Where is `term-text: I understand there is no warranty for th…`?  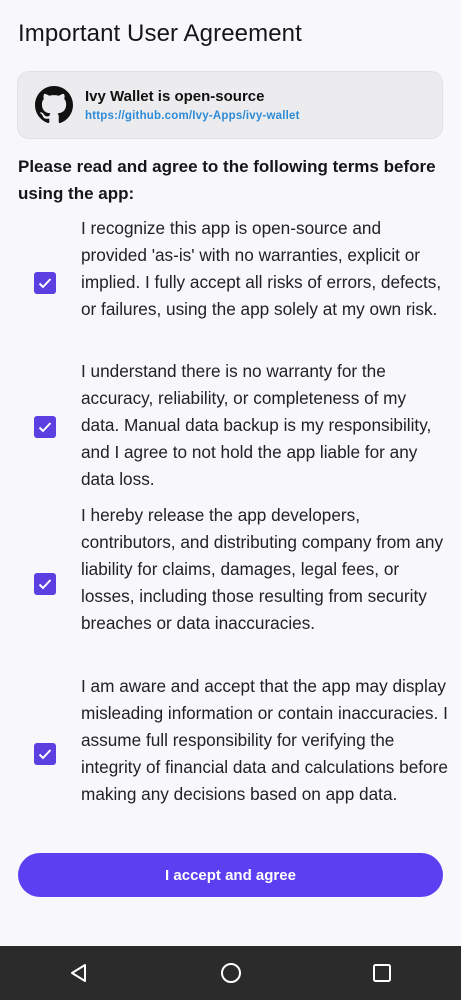 term-text: I understand there is no warranty for th… is located at coordinates (256, 425).